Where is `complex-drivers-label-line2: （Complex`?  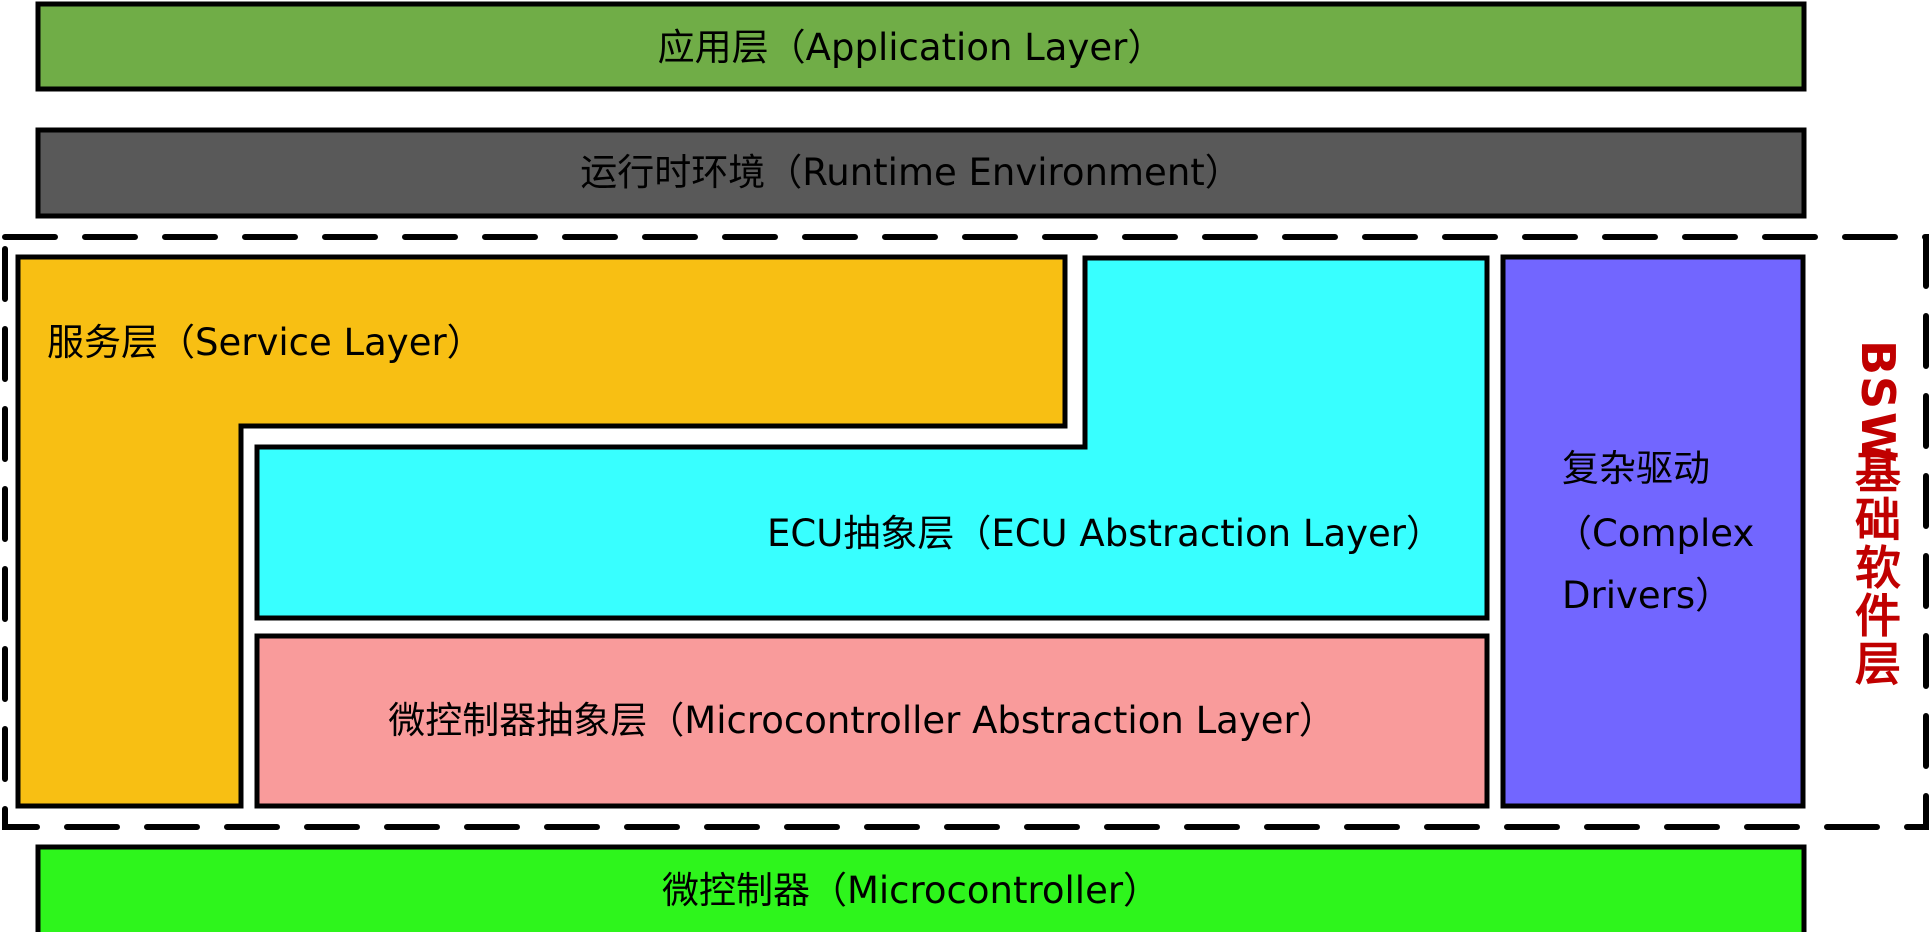 complex-drivers-label-line2: （Complex is located at coordinates (1654, 533).